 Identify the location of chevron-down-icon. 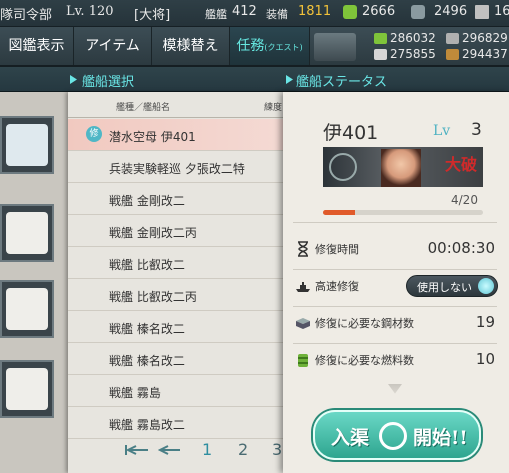
(395, 389).